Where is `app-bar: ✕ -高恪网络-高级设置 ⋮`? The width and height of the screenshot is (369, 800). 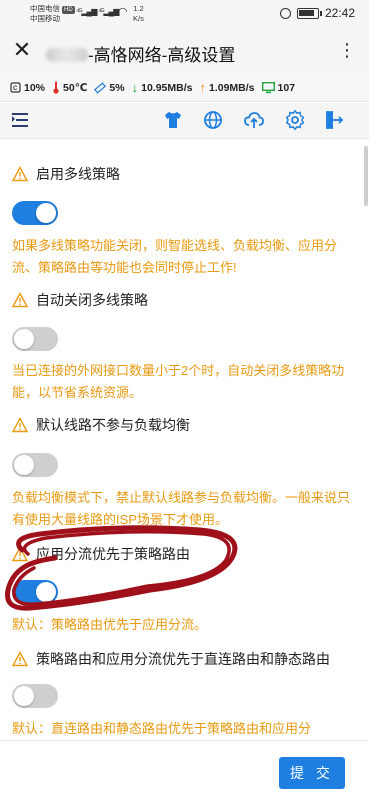
app-bar: ✕ -高恪网络-高级设置 ⋮ is located at coordinates (184, 52).